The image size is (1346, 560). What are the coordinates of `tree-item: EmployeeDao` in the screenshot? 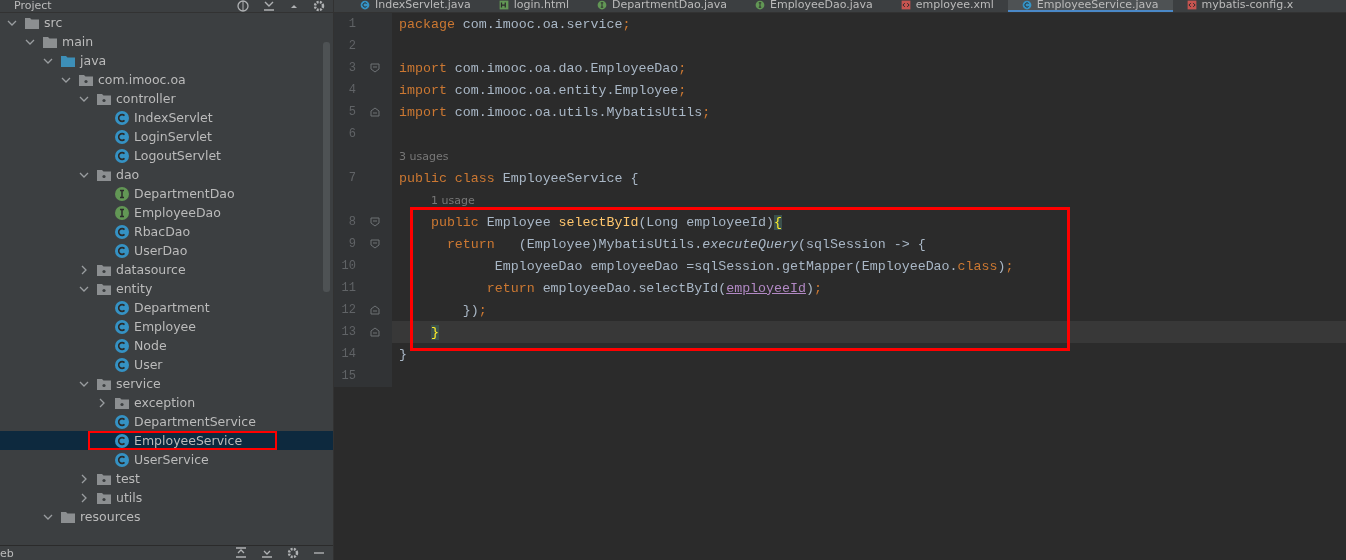 It's located at (166, 212).